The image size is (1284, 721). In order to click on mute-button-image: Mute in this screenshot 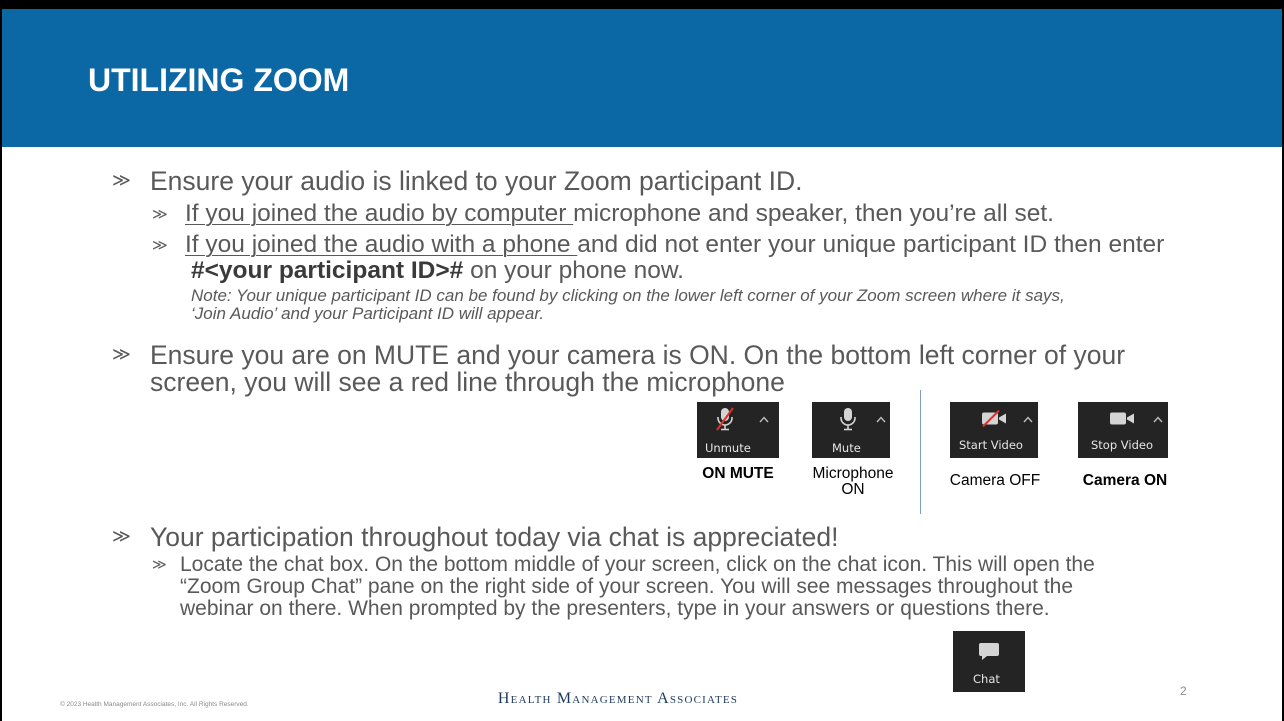, I will do `click(851, 430)`.